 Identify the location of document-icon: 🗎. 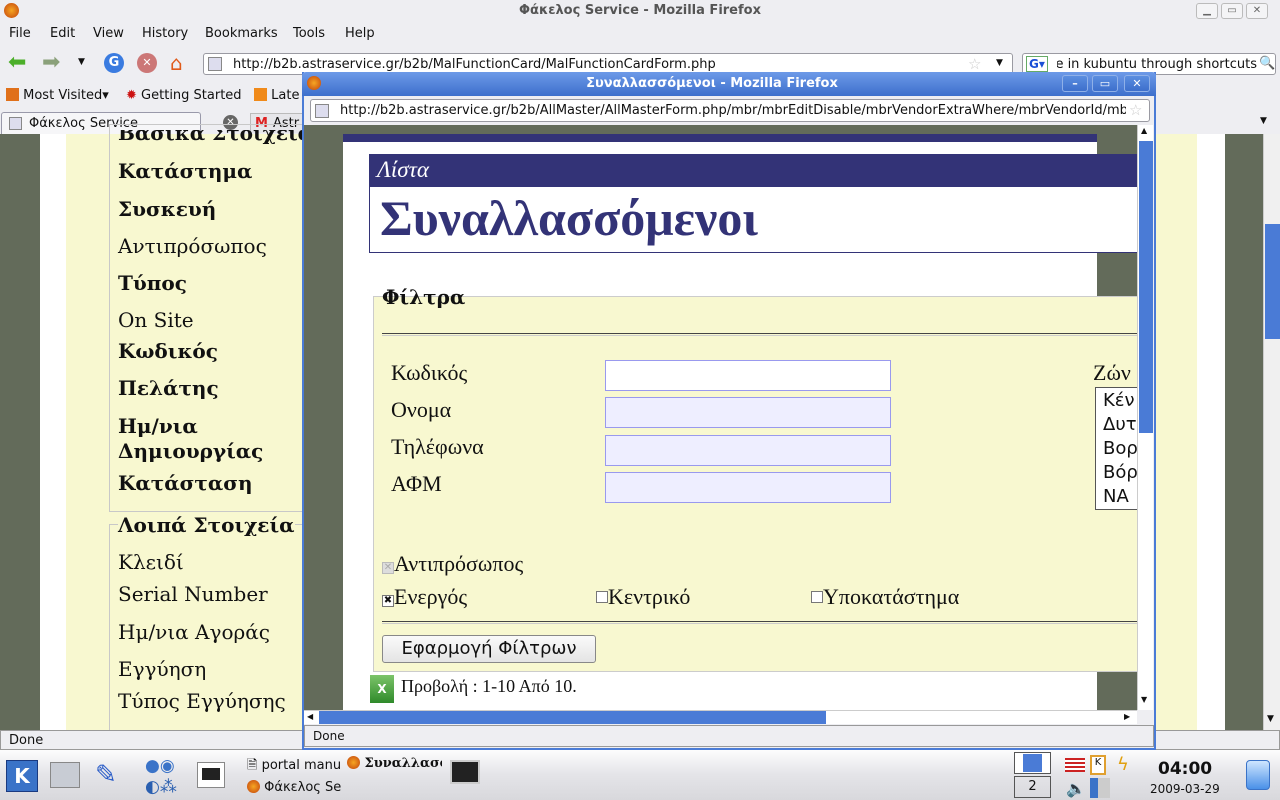
(252, 765).